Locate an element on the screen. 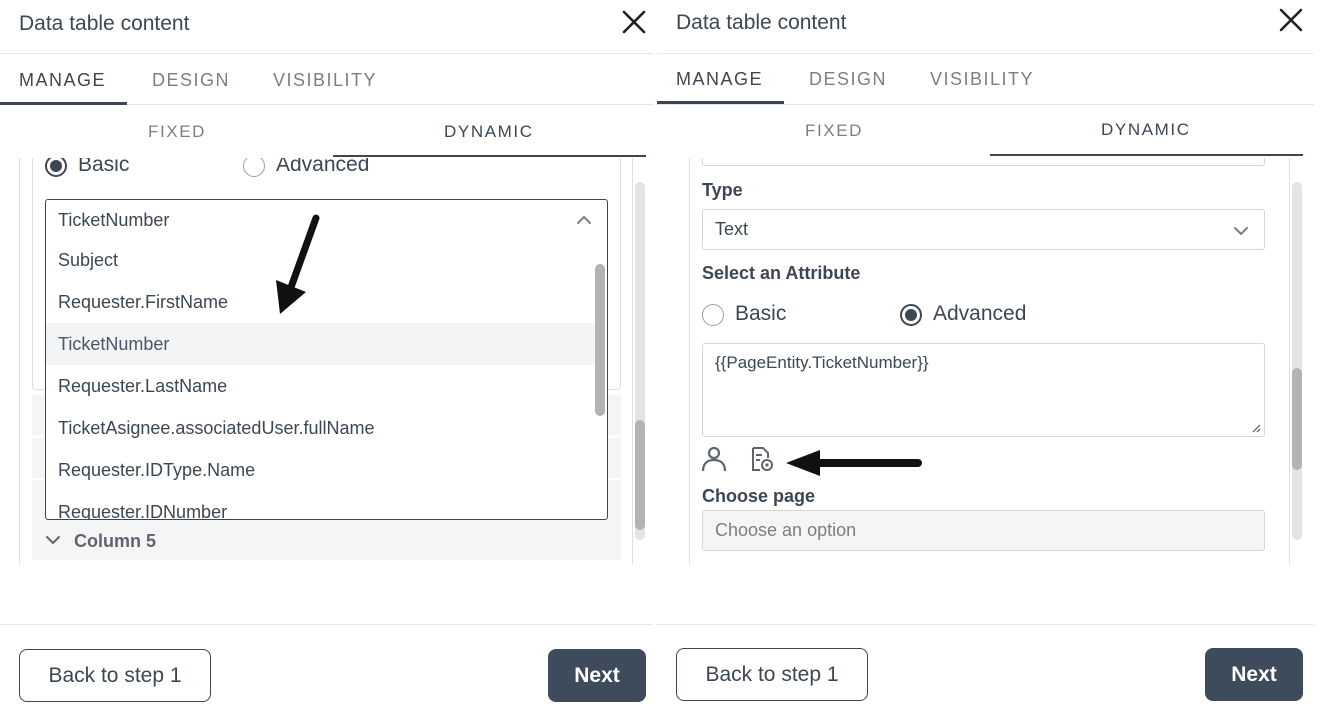 The height and width of the screenshot is (721, 1327). expression-textarea: {{PageEntity.TicketNumber}} is located at coordinates (983, 390).